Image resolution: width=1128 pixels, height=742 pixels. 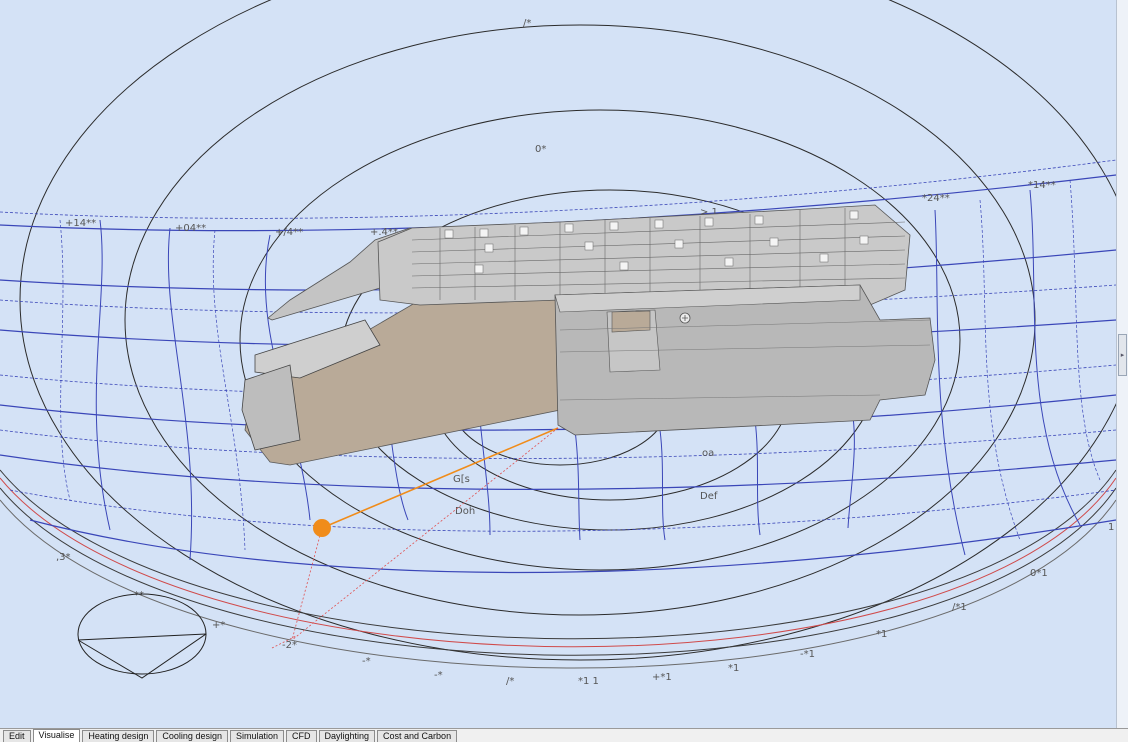 I want to click on edge-label: **, so click(x=139, y=595).